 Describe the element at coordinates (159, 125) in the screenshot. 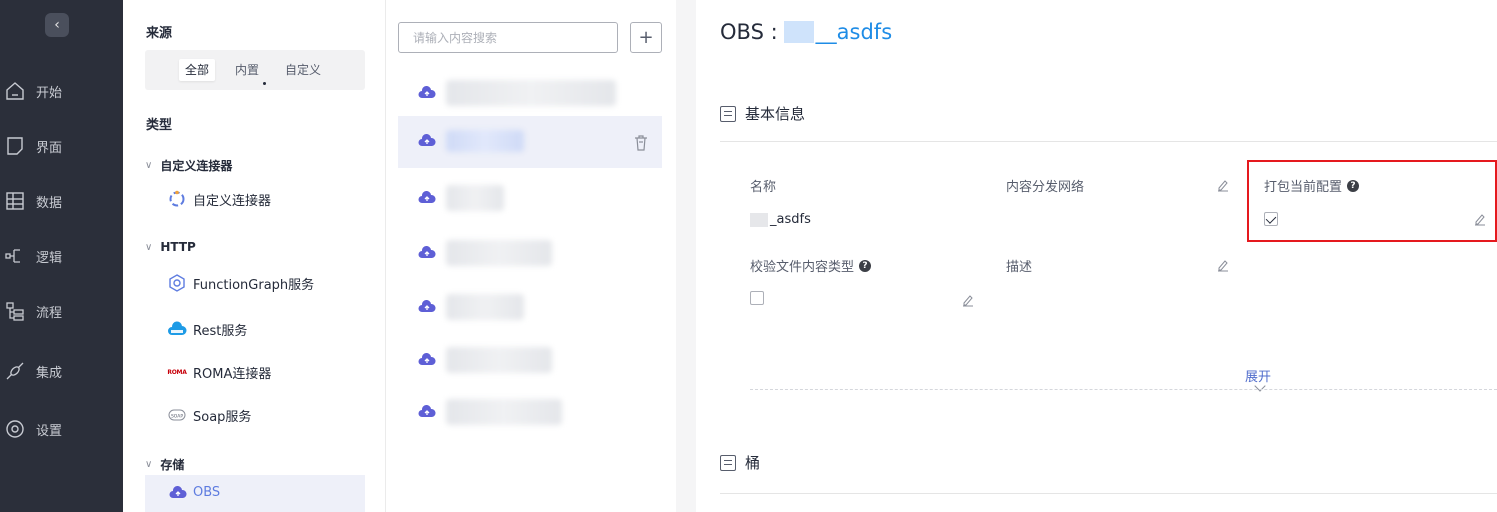

I see `type-title: 类型` at that location.